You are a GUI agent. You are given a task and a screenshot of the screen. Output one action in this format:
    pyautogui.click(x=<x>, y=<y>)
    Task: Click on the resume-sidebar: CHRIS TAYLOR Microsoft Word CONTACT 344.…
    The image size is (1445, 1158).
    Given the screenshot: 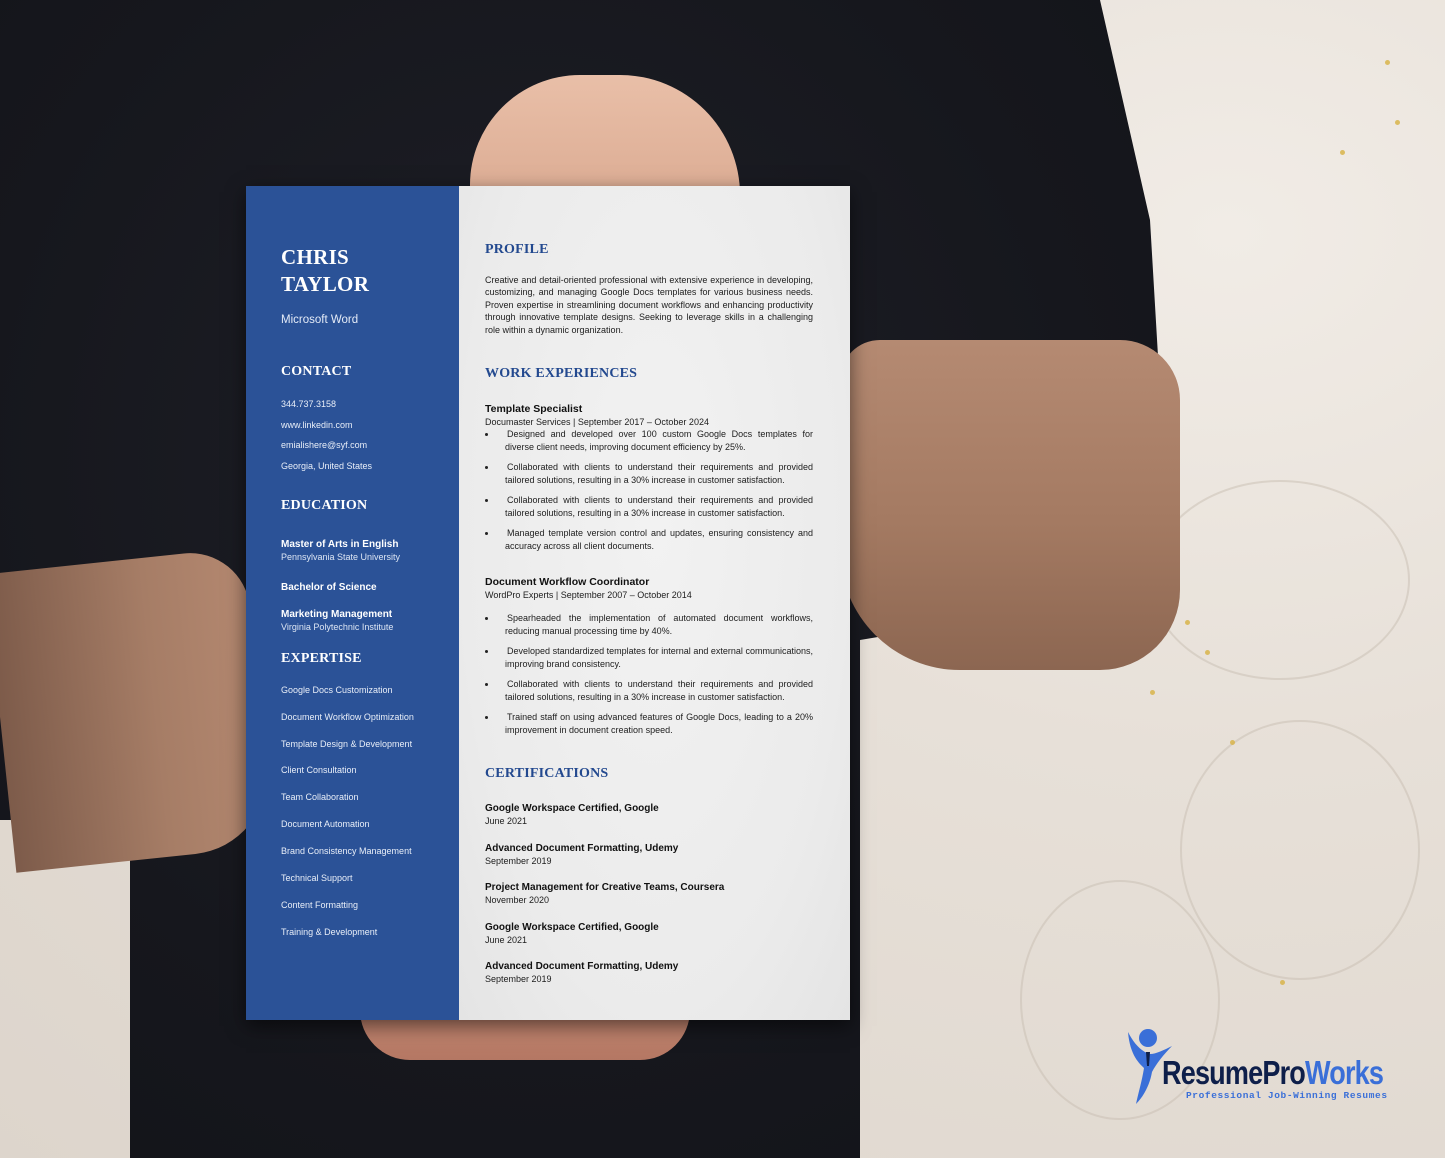 What is the action you would take?
    pyautogui.click(x=352, y=603)
    